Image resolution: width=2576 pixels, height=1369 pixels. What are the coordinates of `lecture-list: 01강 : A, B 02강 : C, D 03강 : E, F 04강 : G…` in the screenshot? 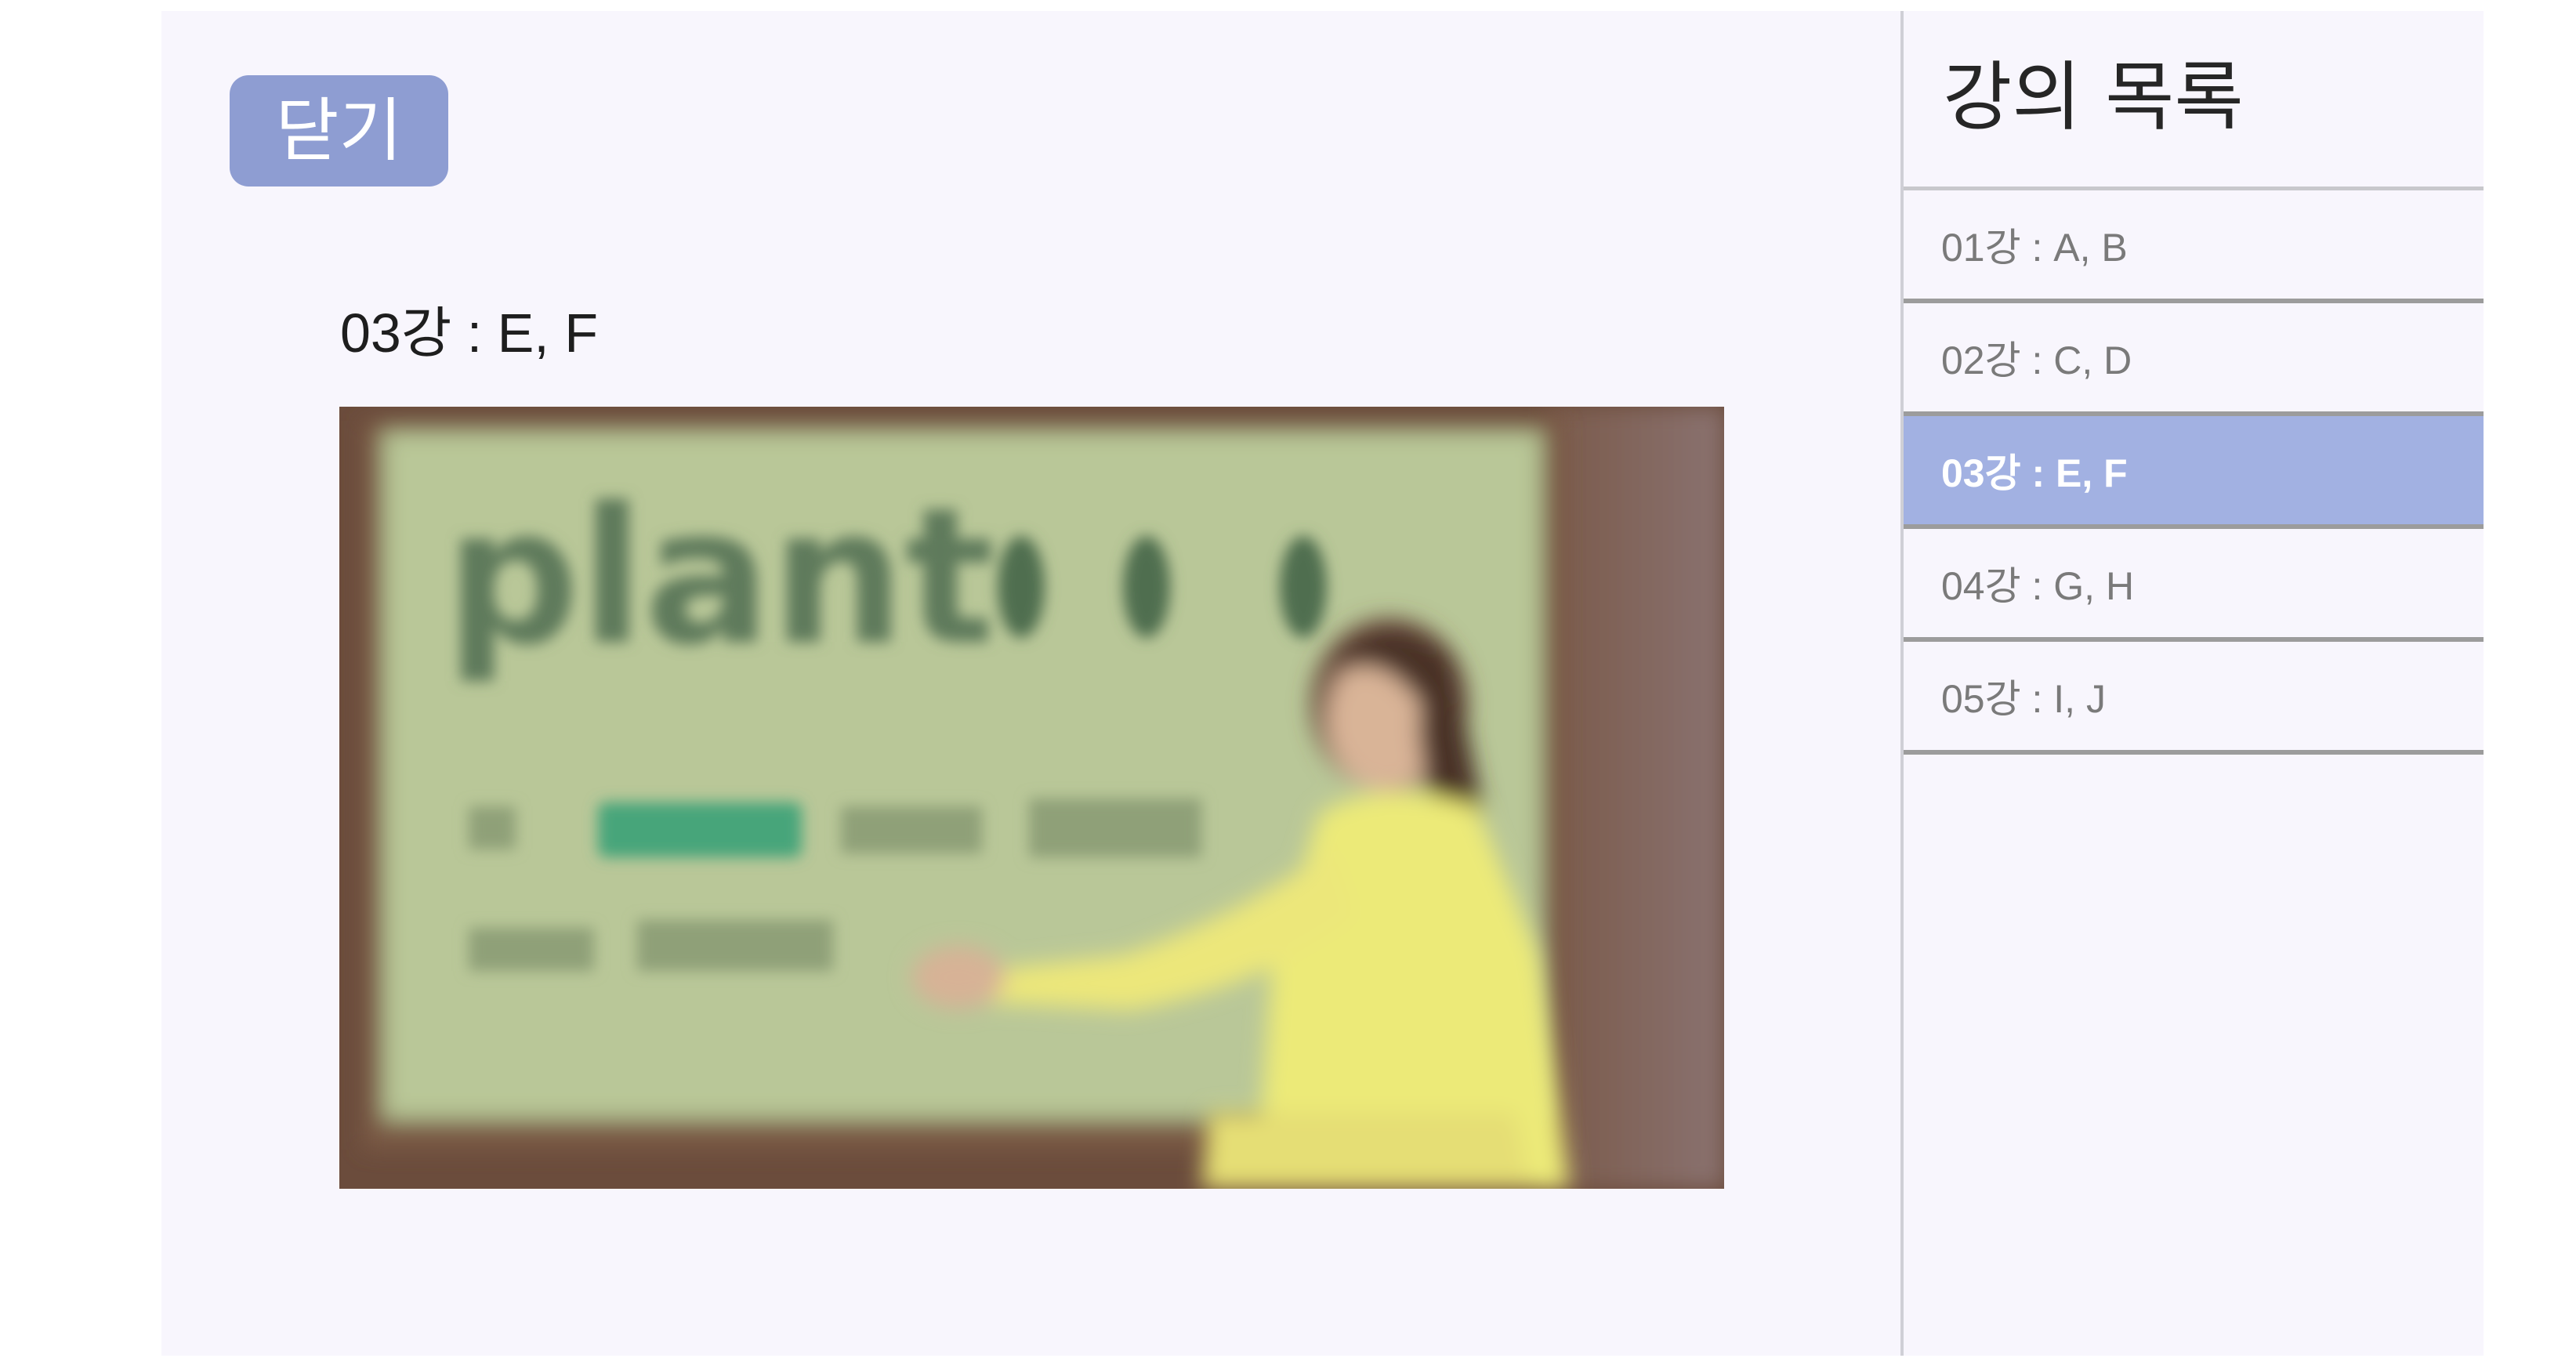 It's located at (2194, 471).